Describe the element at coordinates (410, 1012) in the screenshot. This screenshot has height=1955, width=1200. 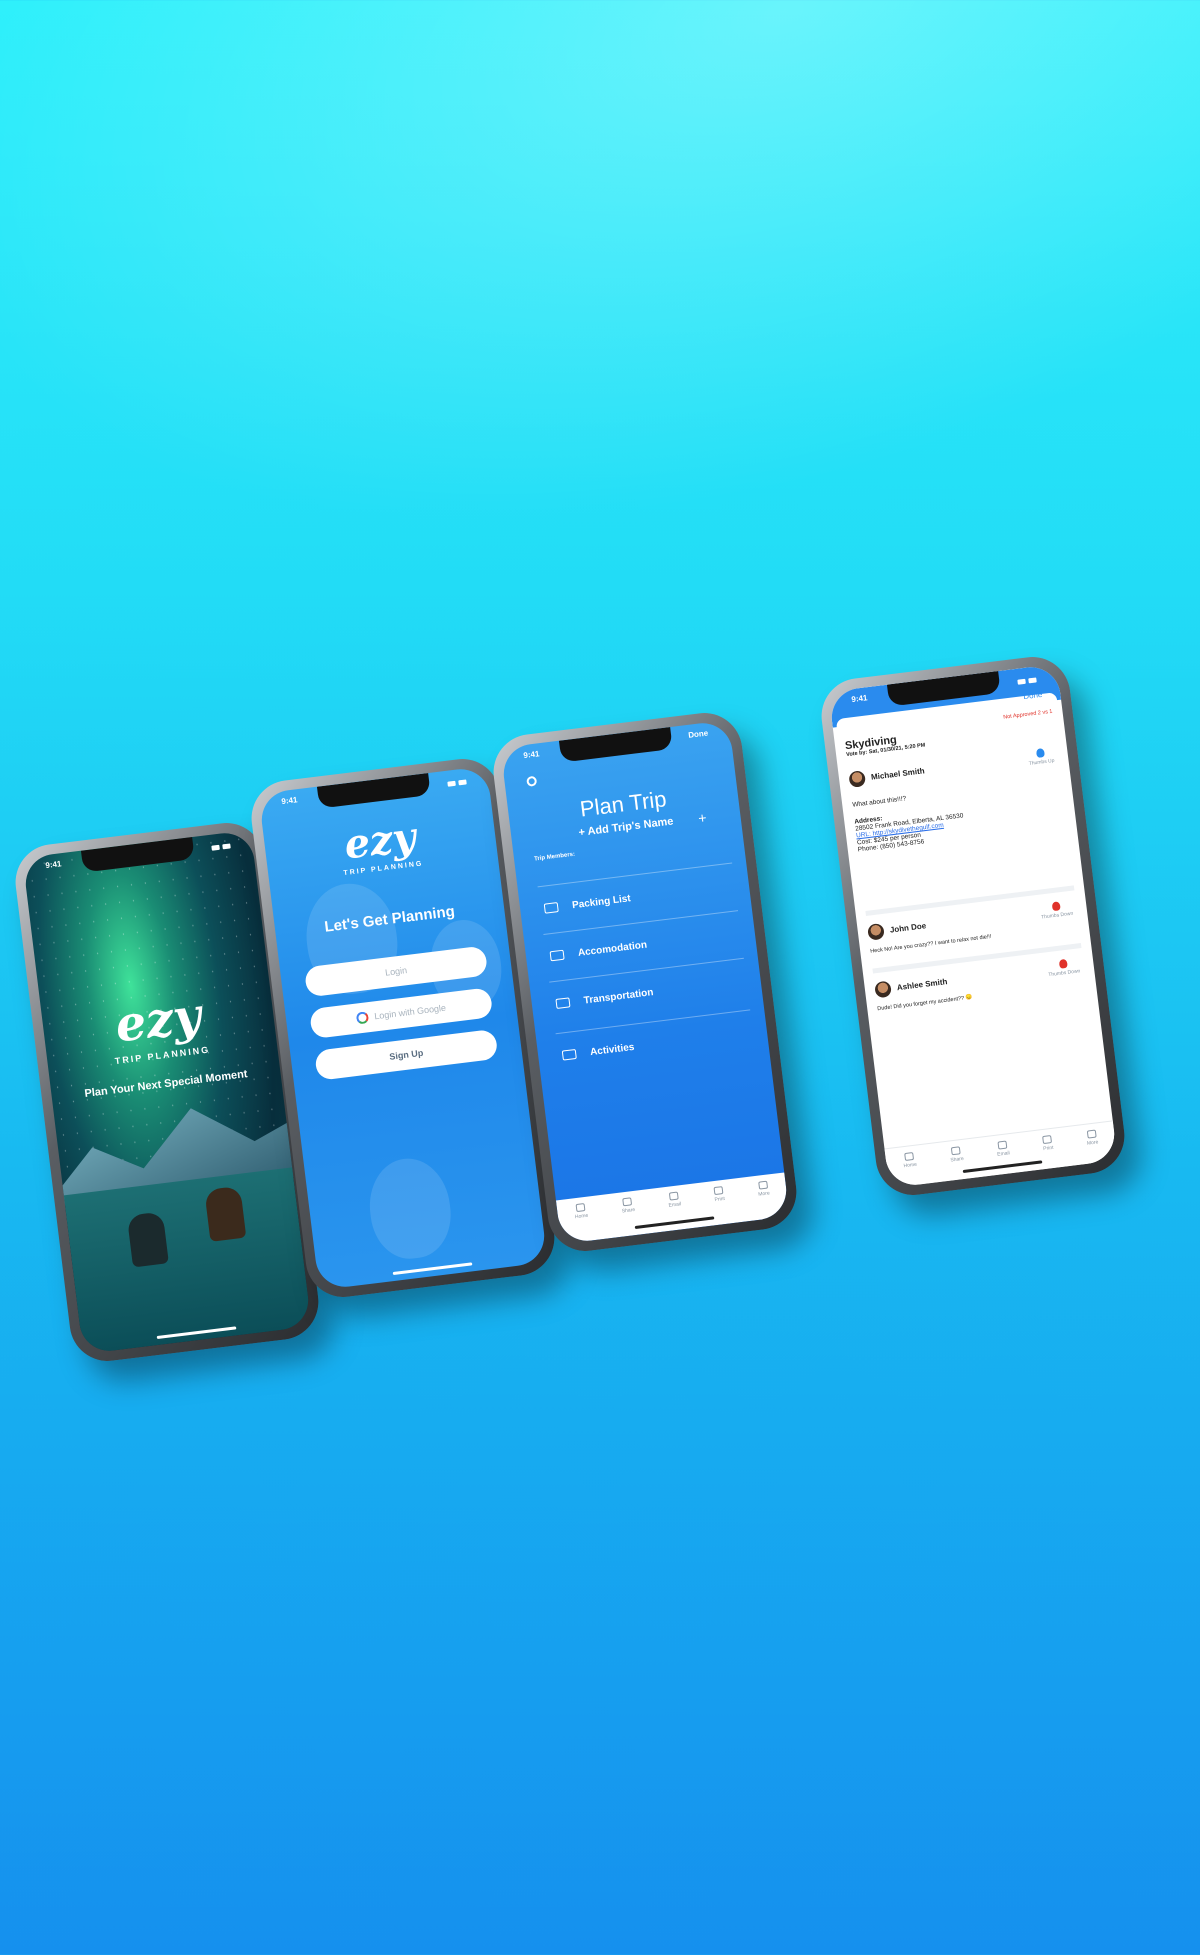
I see `google-login-label: Login with Google` at that location.